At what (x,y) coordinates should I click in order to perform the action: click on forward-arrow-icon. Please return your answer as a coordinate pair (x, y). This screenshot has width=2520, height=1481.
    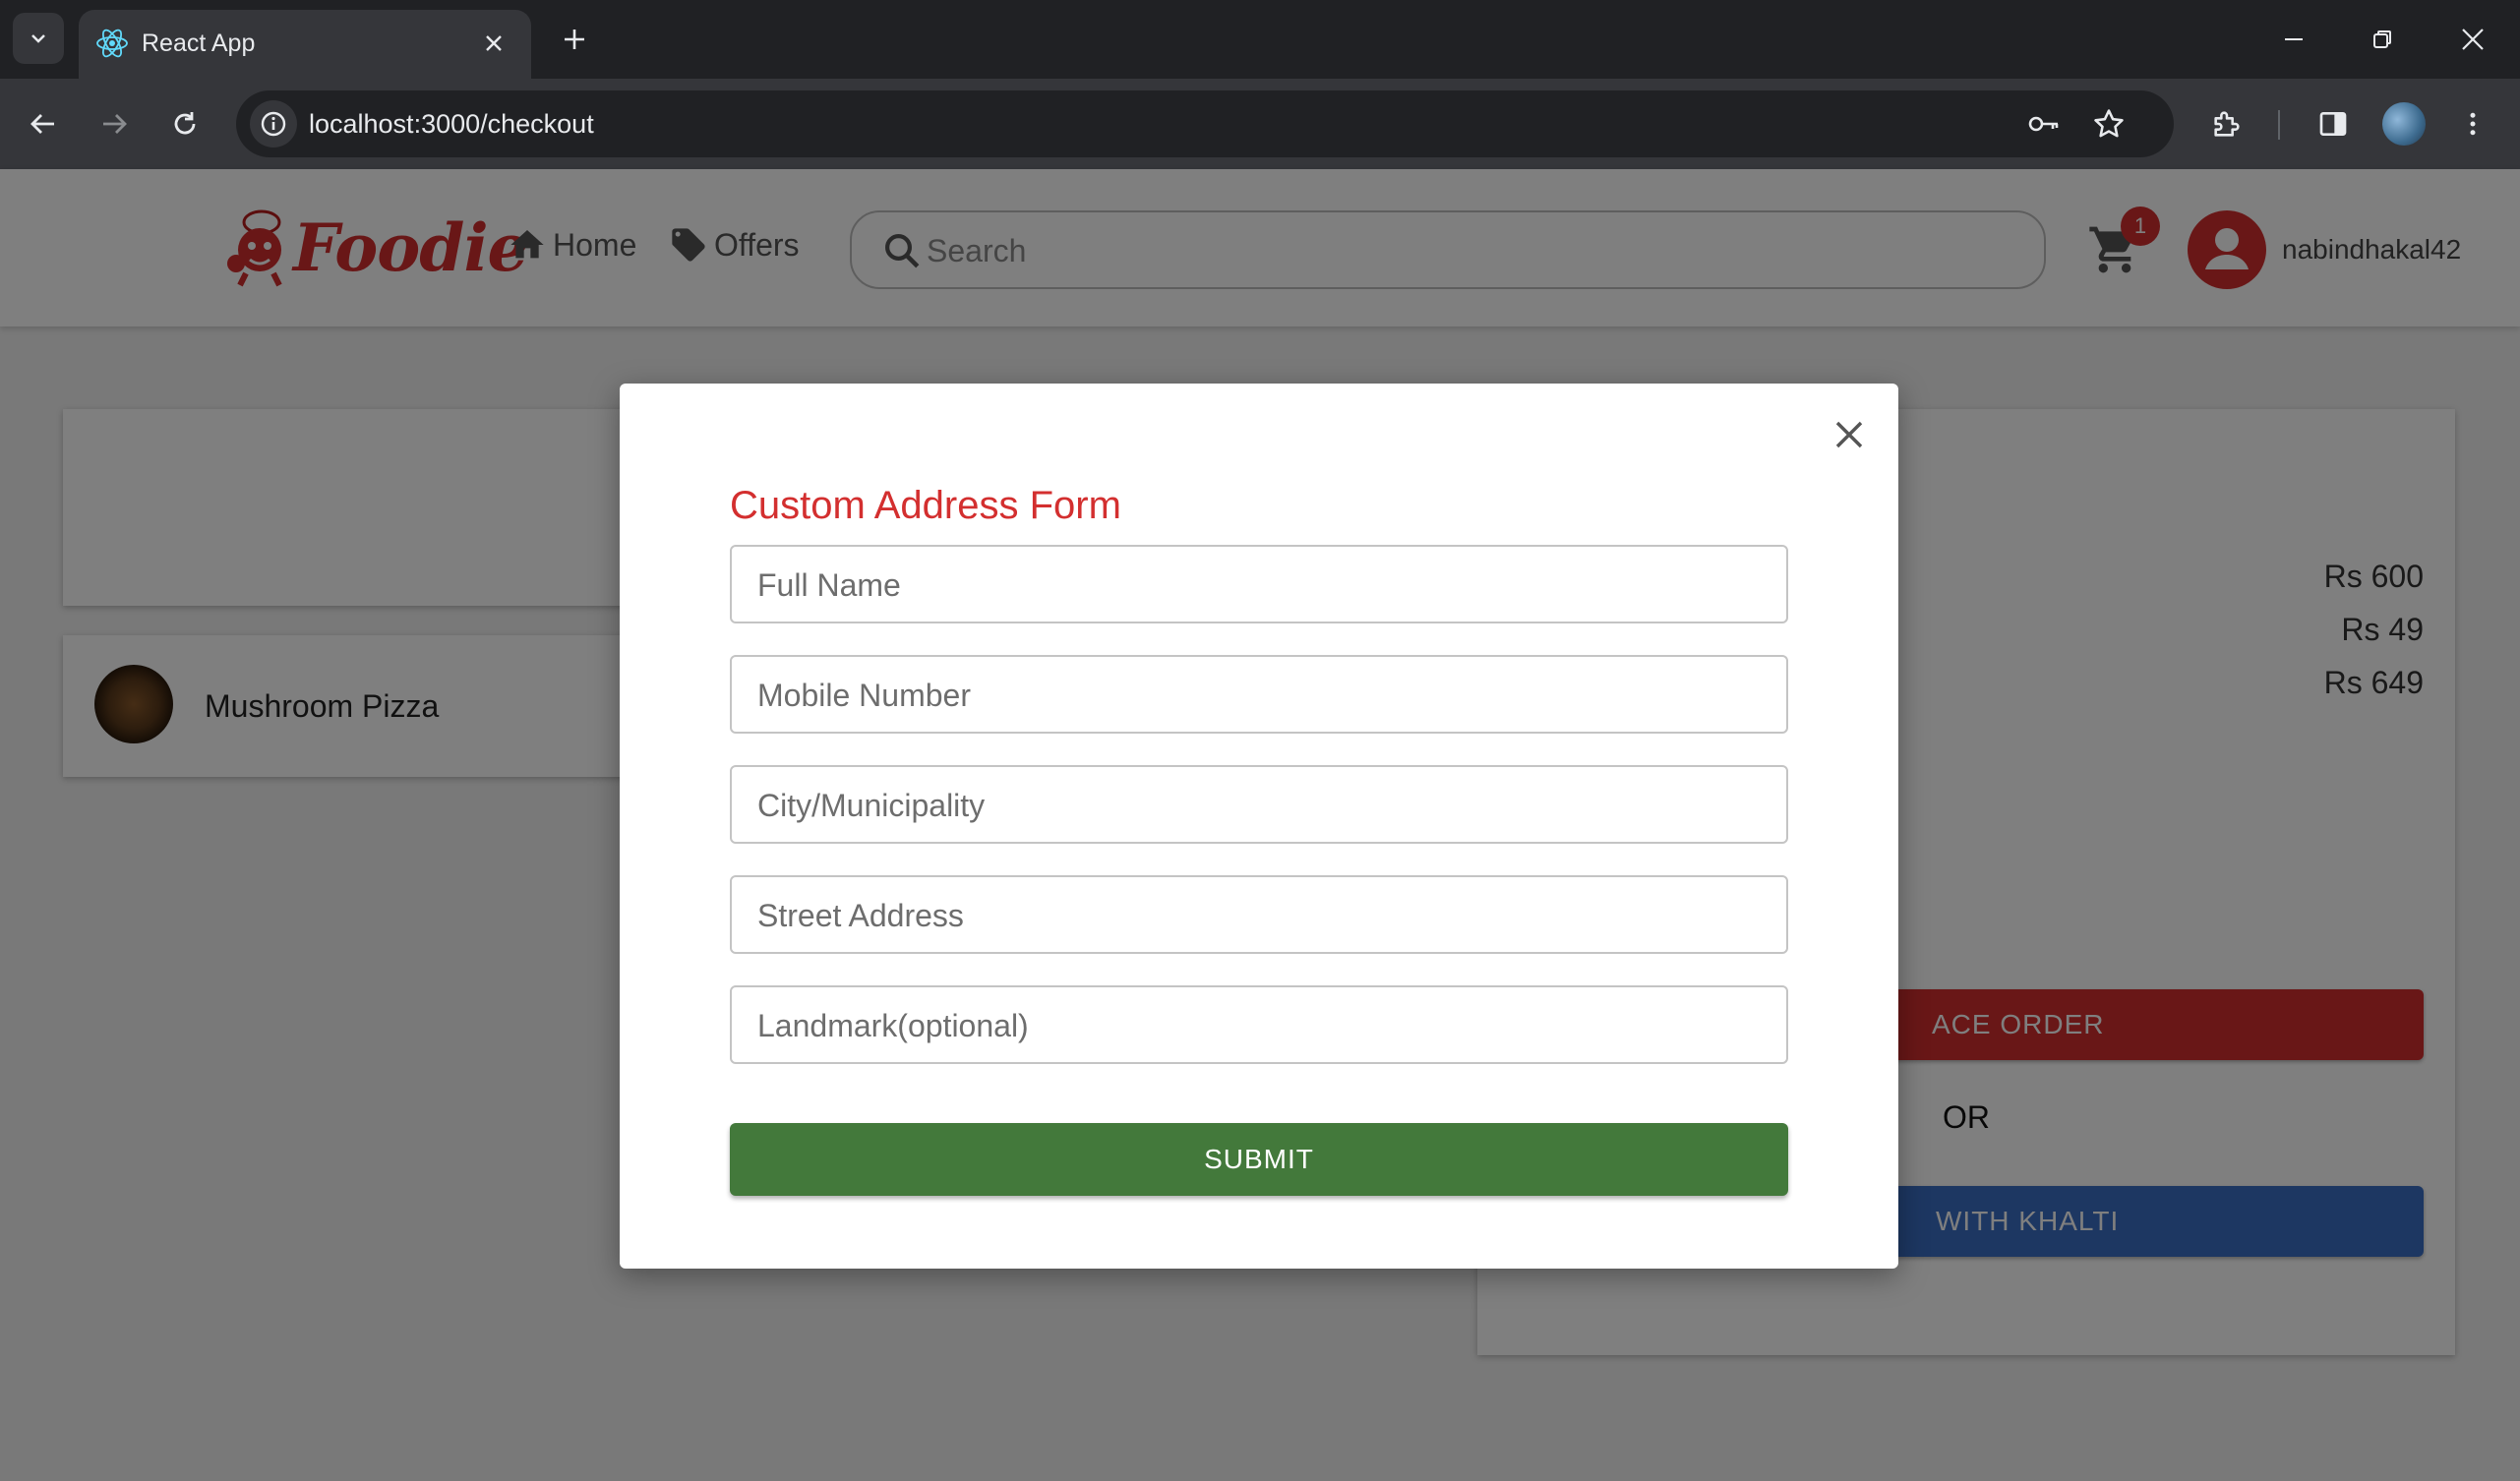
    Looking at the image, I should click on (115, 124).